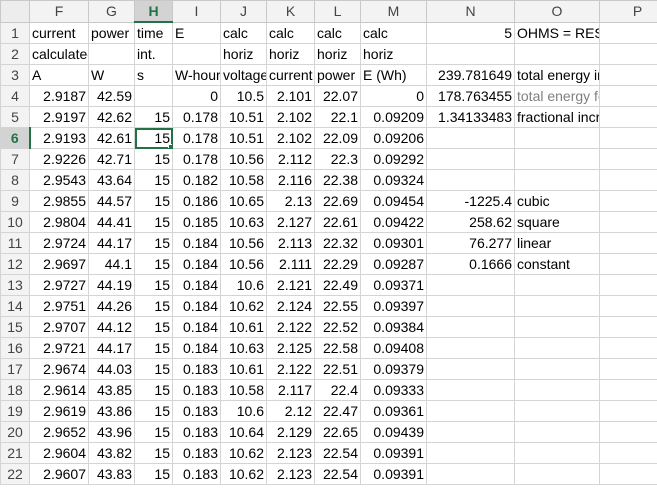 The image size is (657, 492). Describe the element at coordinates (337, 264) in the screenshot. I see `cell-l12: 22.29` at that location.